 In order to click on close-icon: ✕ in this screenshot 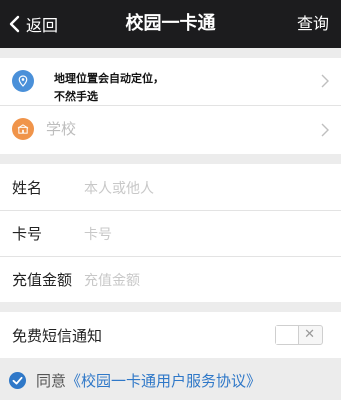, I will do `click(309, 334)`.